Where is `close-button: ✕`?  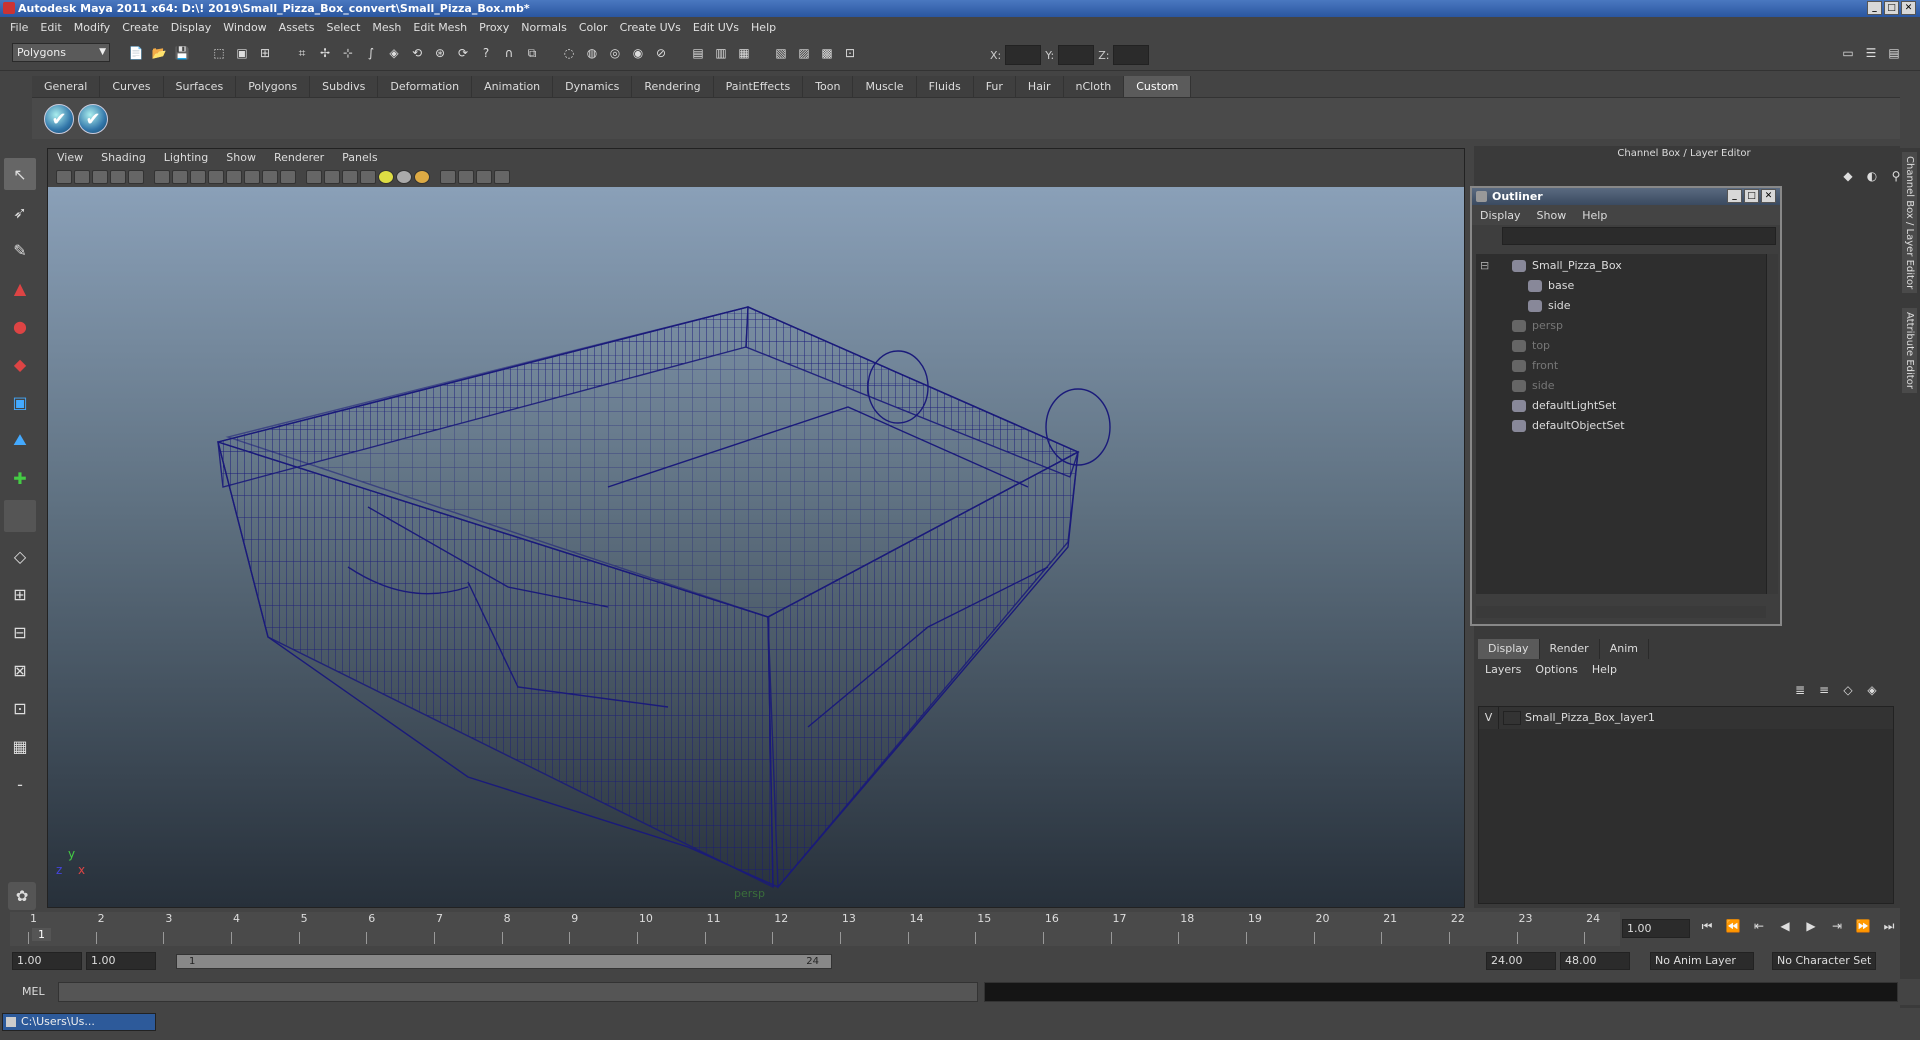 close-button: ✕ is located at coordinates (1908, 8).